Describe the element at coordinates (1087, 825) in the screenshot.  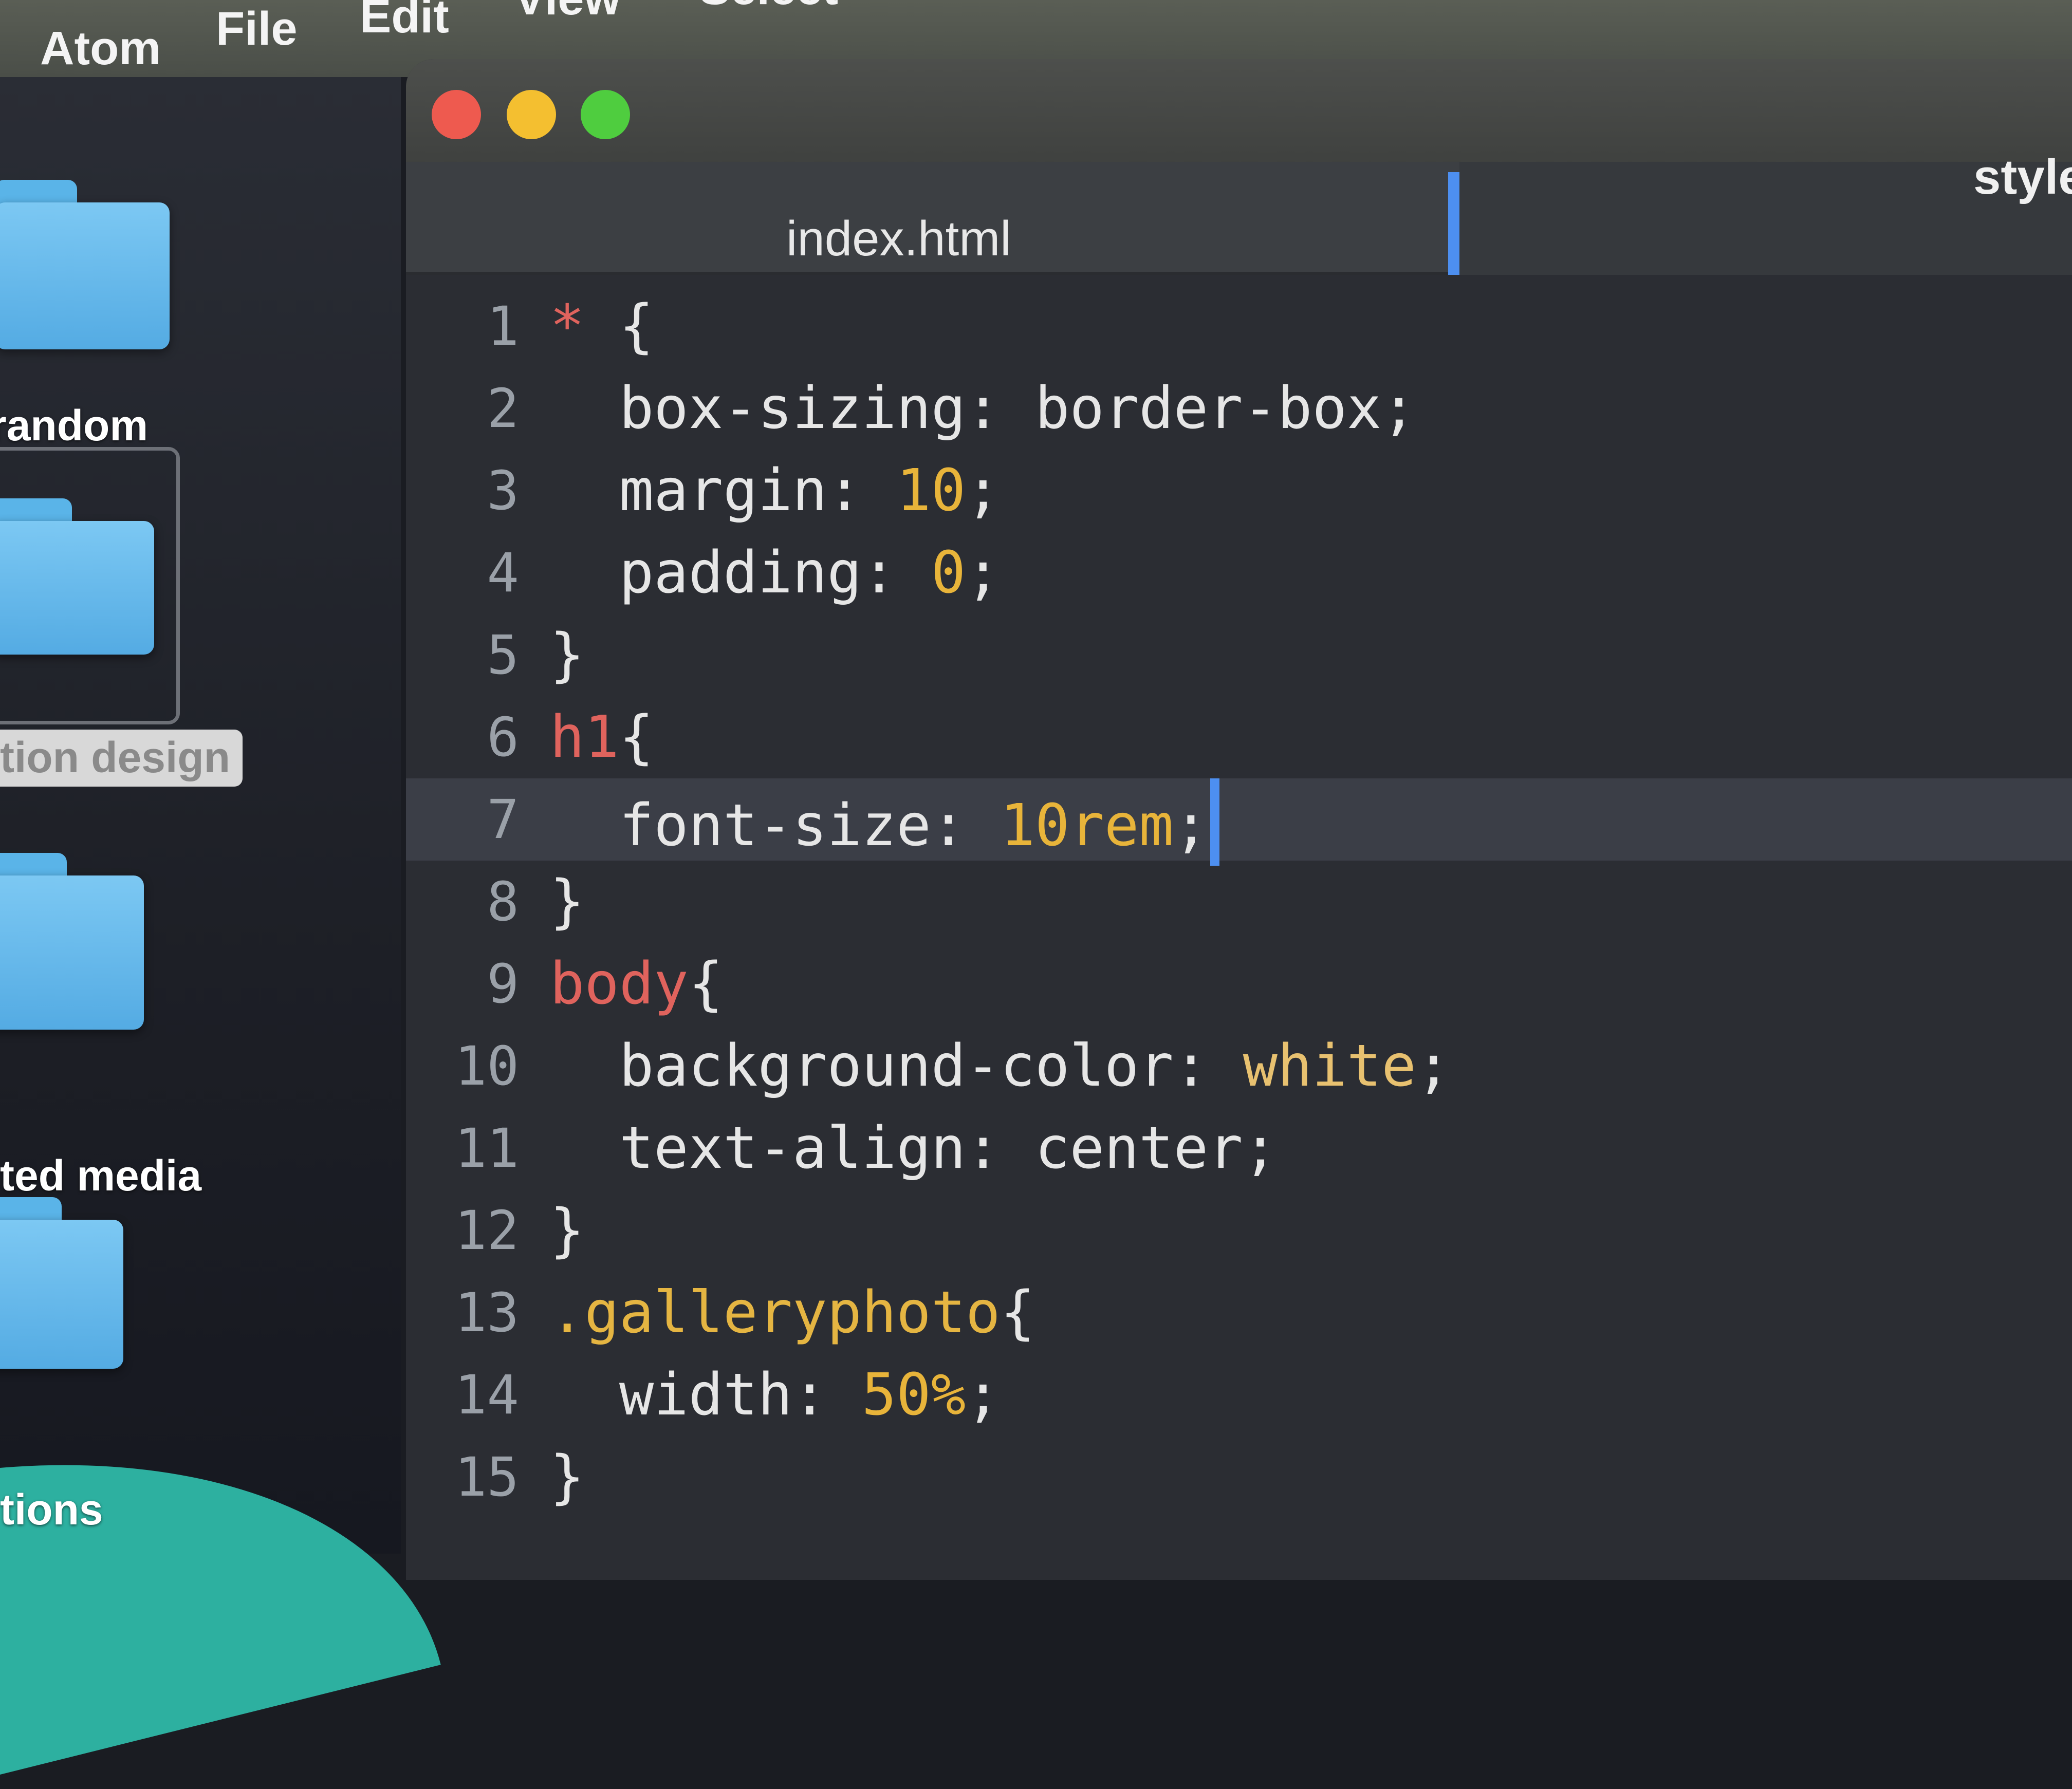
I see `code-token: 10rem` at that location.